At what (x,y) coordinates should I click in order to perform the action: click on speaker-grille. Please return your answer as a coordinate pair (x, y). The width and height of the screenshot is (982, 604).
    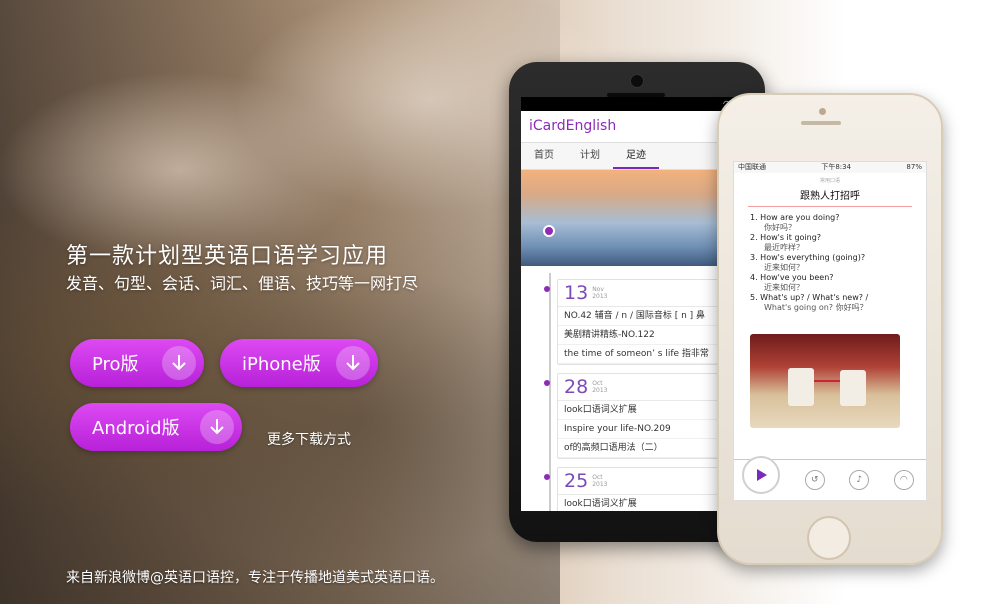
    Looking at the image, I should click on (821, 123).